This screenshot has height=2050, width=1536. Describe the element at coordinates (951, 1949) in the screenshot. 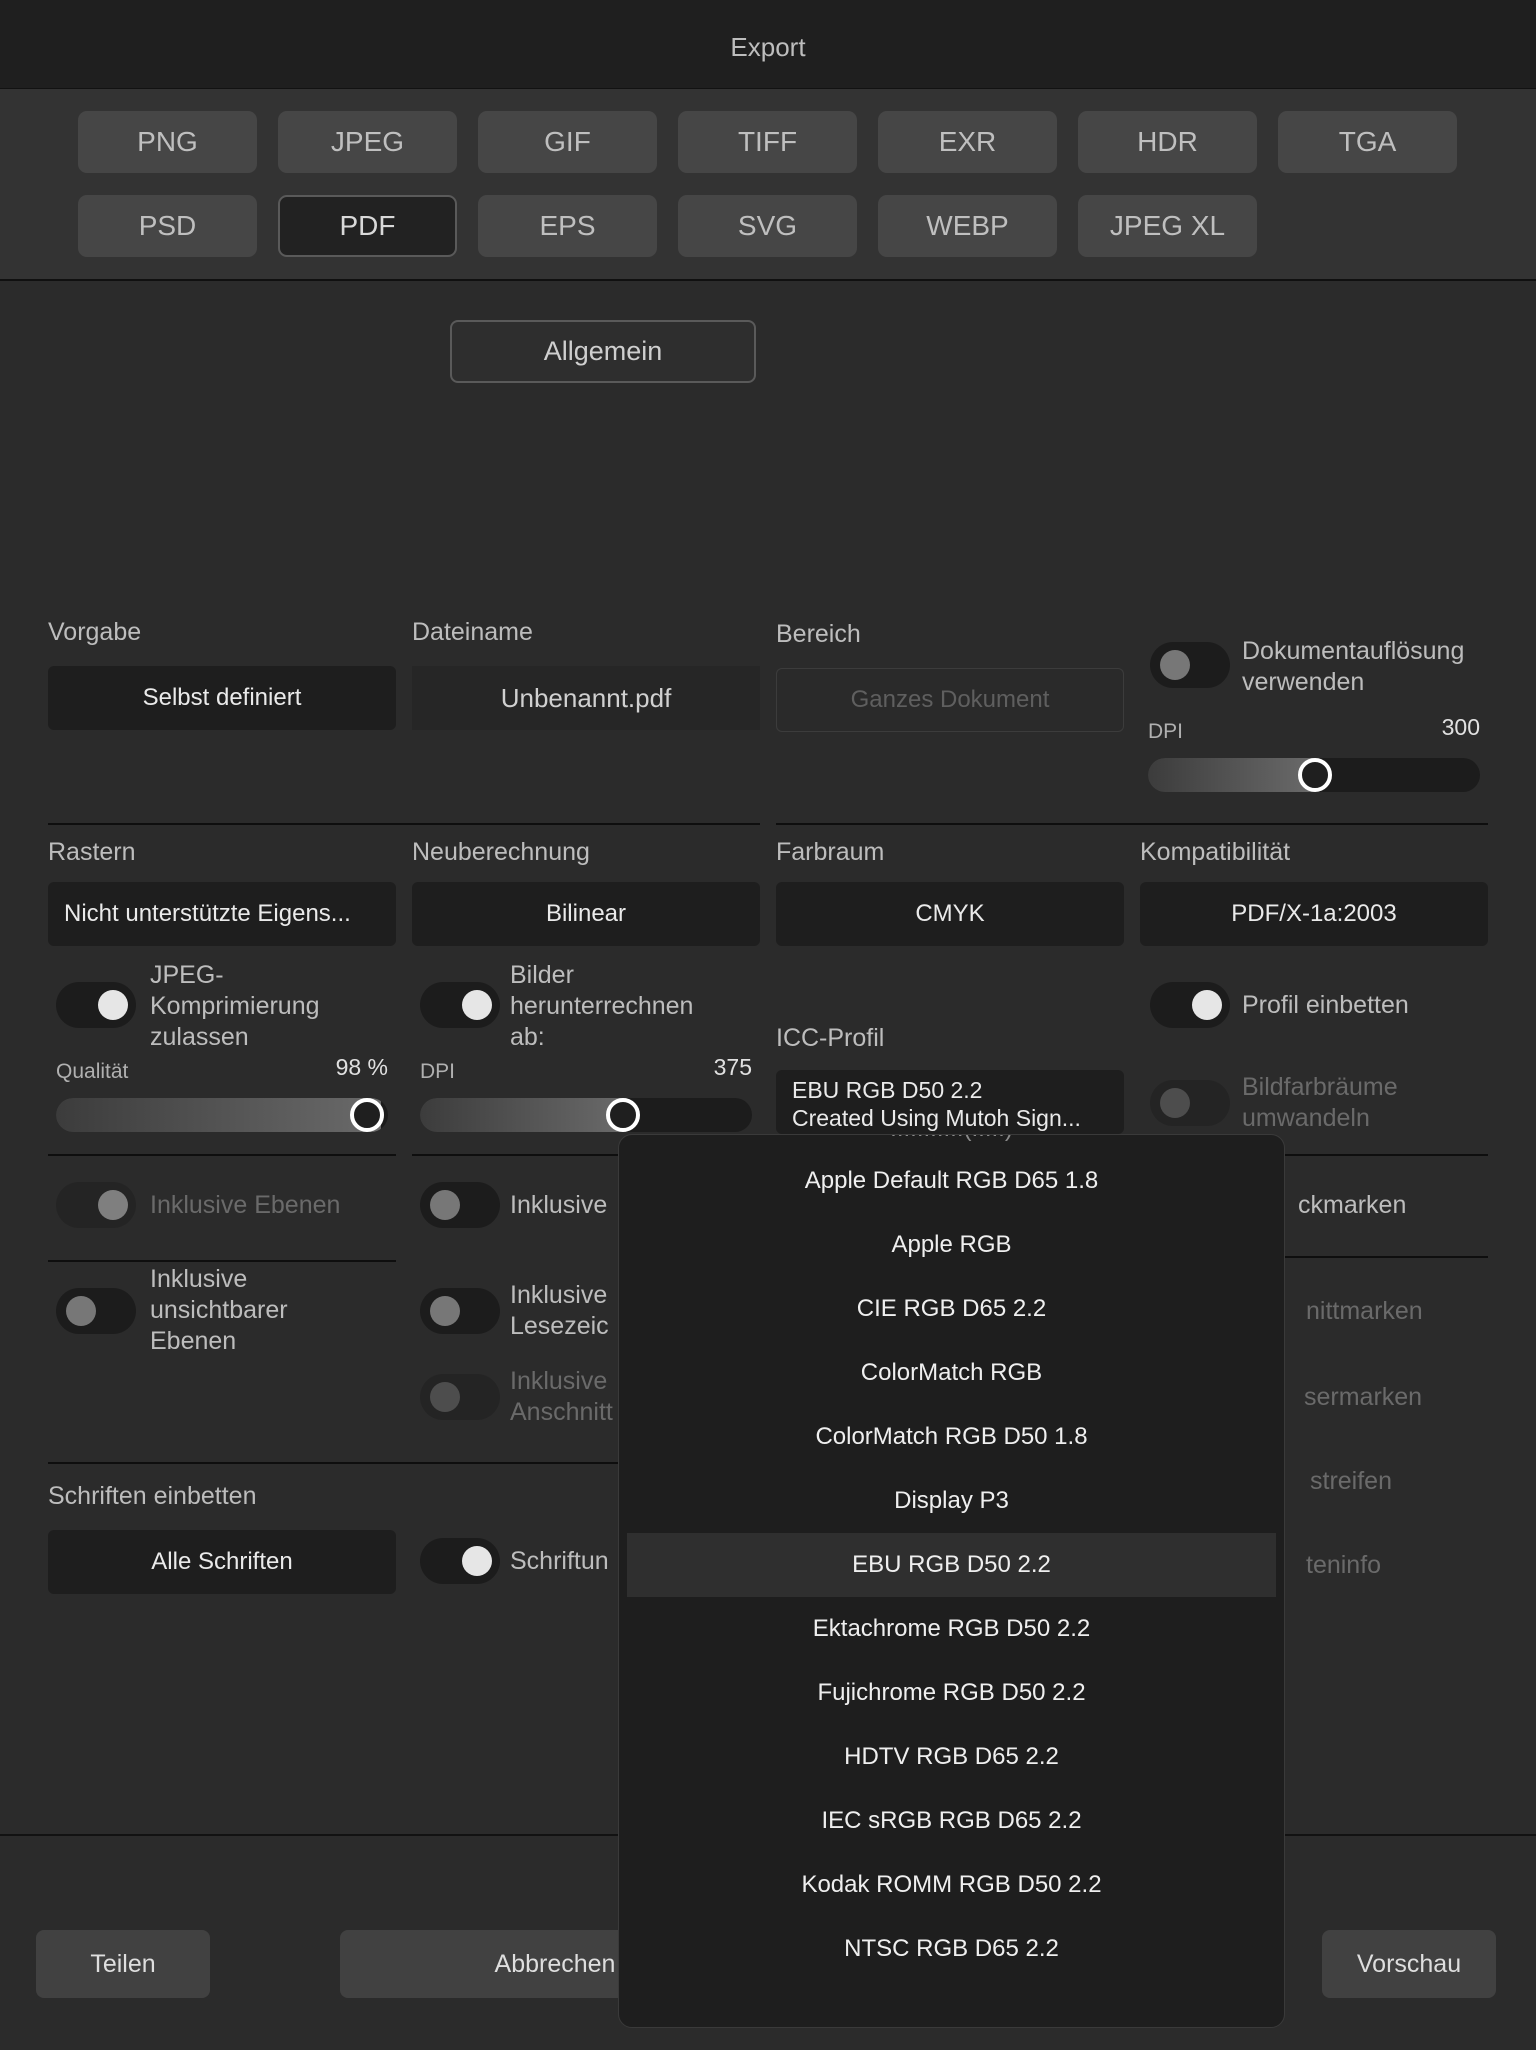

I see `dropdown-option: NTSC RGB D65 2.2` at that location.